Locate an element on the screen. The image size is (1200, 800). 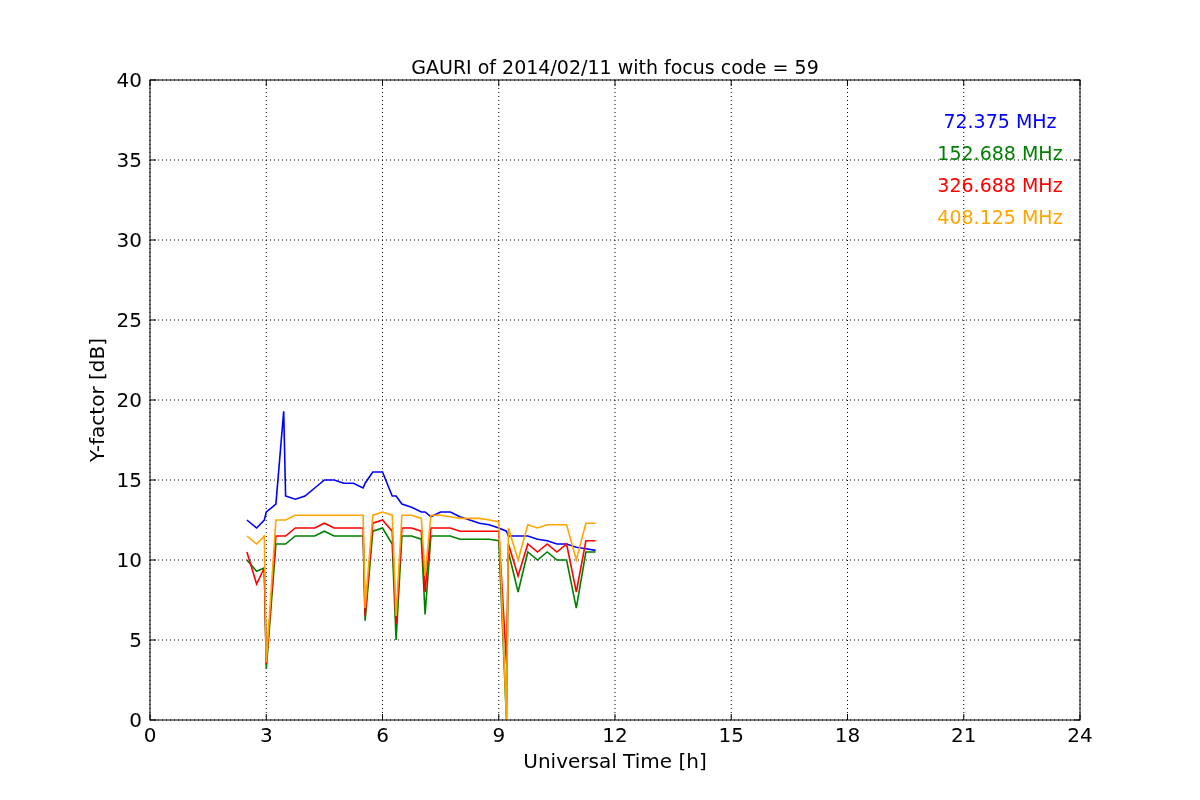
x-tick-label: 3 is located at coordinates (266, 735).